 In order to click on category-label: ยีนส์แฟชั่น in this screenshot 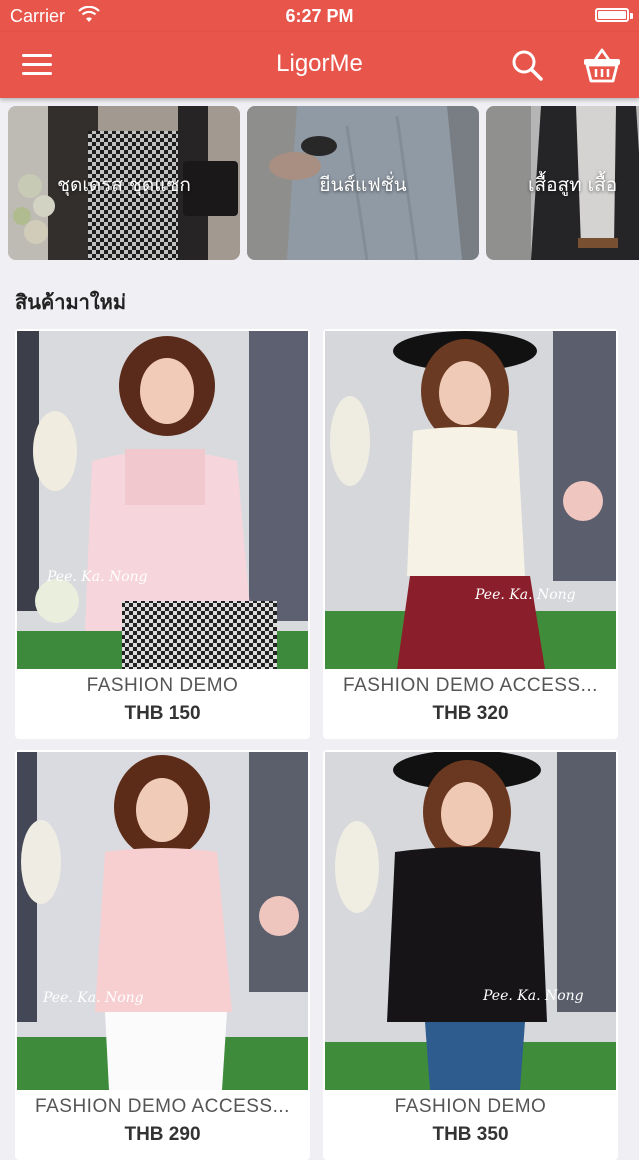, I will do `click(363, 185)`.